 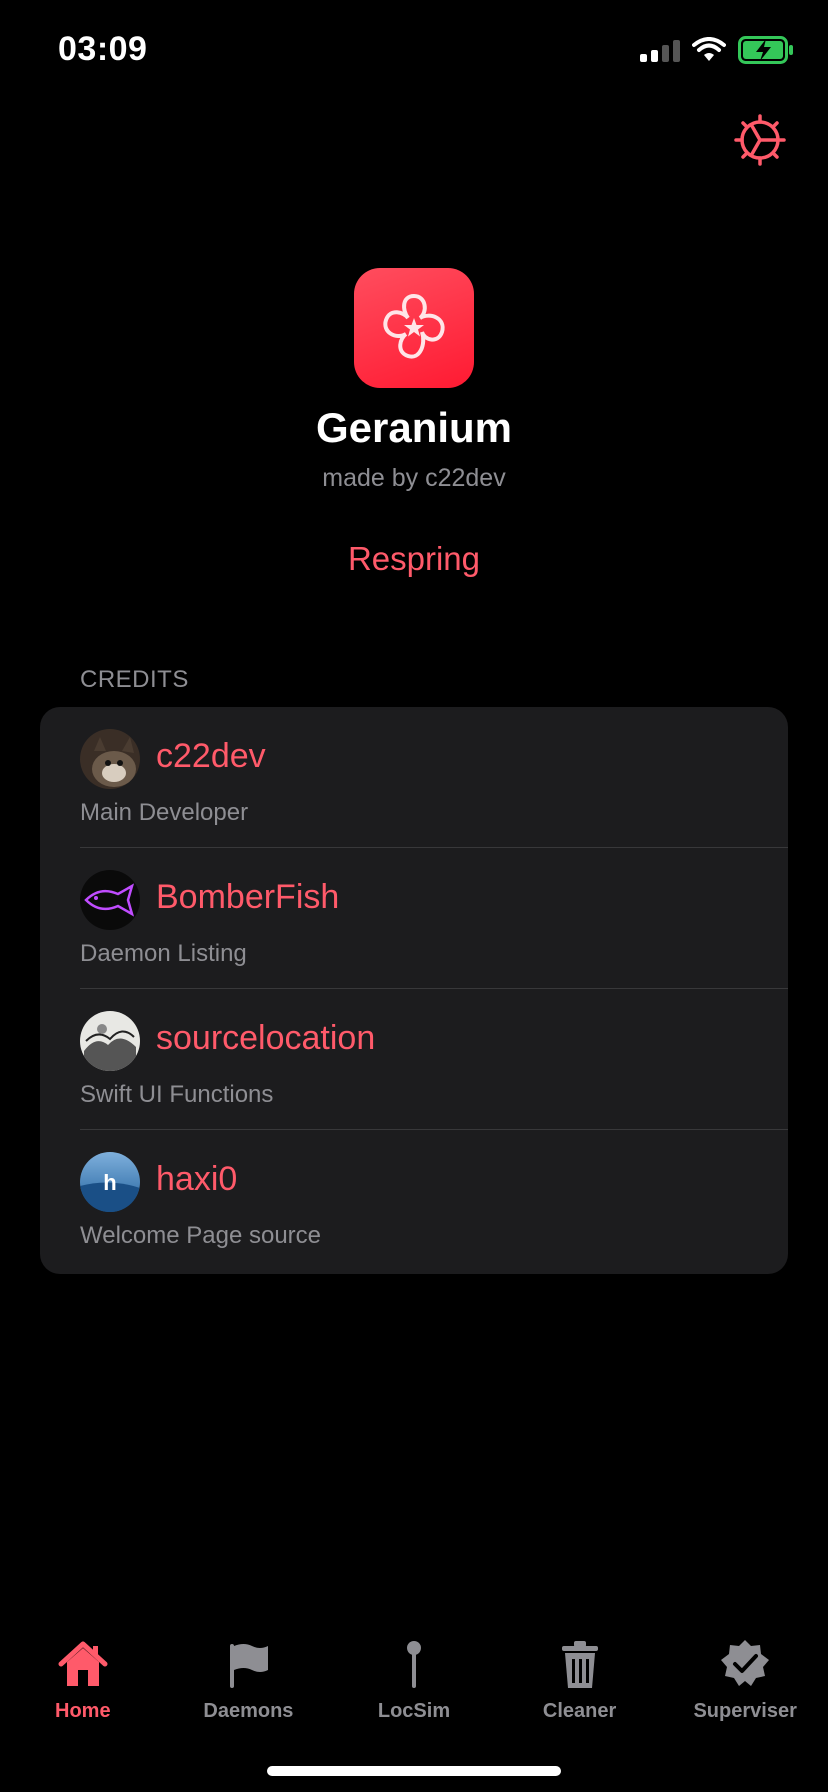 I want to click on avatar-bomberfish, so click(x=110, y=900).